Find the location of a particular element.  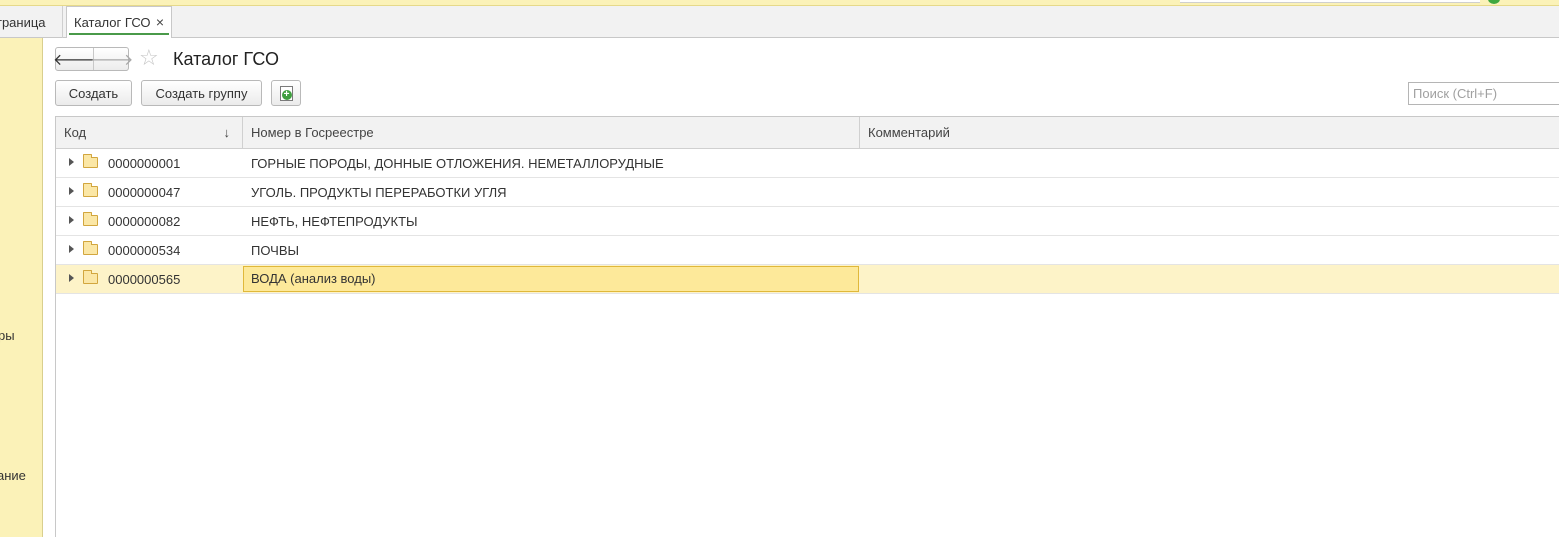

cell-registry-number: ПОЧВЫ is located at coordinates (275, 250).